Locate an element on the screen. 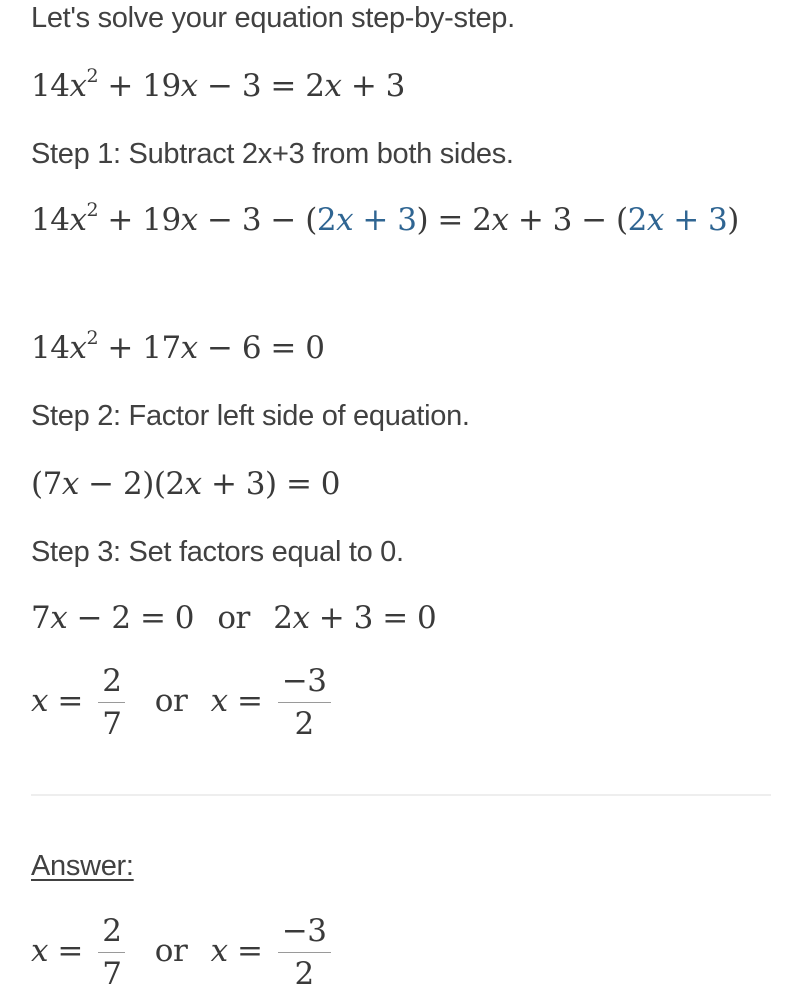 Image resolution: width=800 pixels, height=1004 pixels. factors-zero-equation: 7x − 2 = 0 or 2x + 3 = 0 is located at coordinates (234, 618).